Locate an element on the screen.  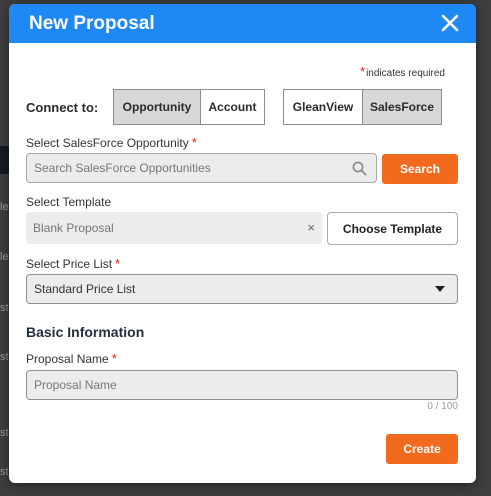
opportunity-search-input: Search SalesForce Opportunities is located at coordinates (201, 168).